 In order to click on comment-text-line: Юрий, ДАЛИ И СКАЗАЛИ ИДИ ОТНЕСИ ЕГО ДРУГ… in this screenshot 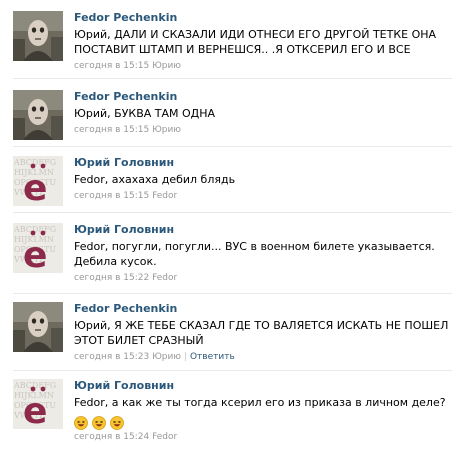, I will do `click(255, 34)`.